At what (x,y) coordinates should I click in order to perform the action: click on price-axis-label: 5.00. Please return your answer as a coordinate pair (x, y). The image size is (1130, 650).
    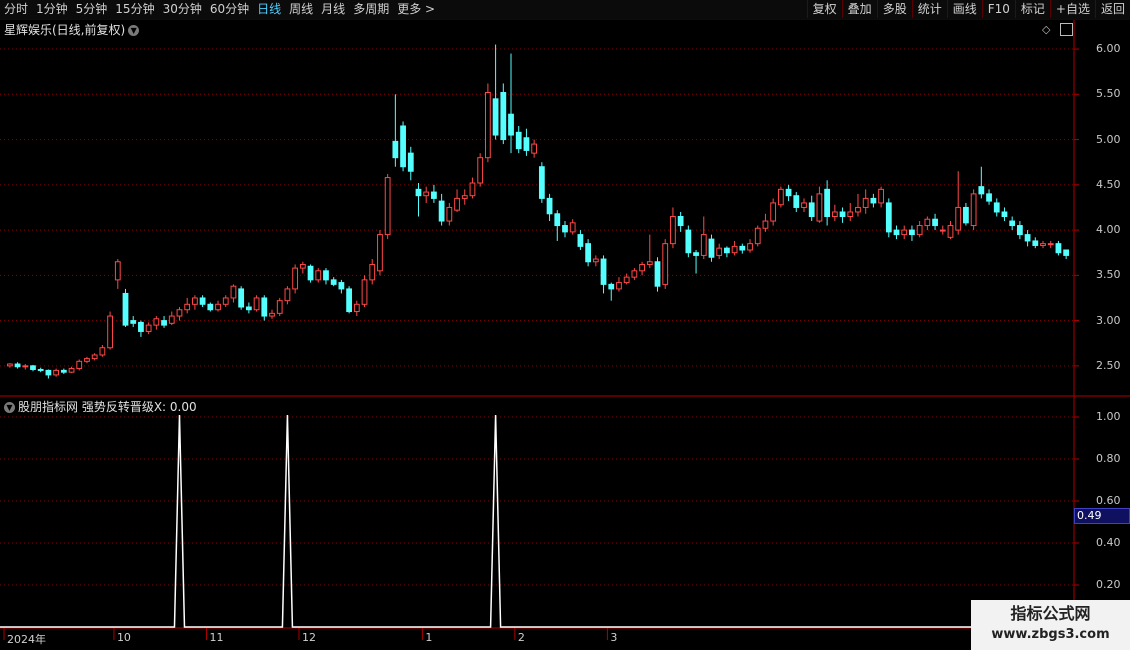
    Looking at the image, I should click on (1108, 139).